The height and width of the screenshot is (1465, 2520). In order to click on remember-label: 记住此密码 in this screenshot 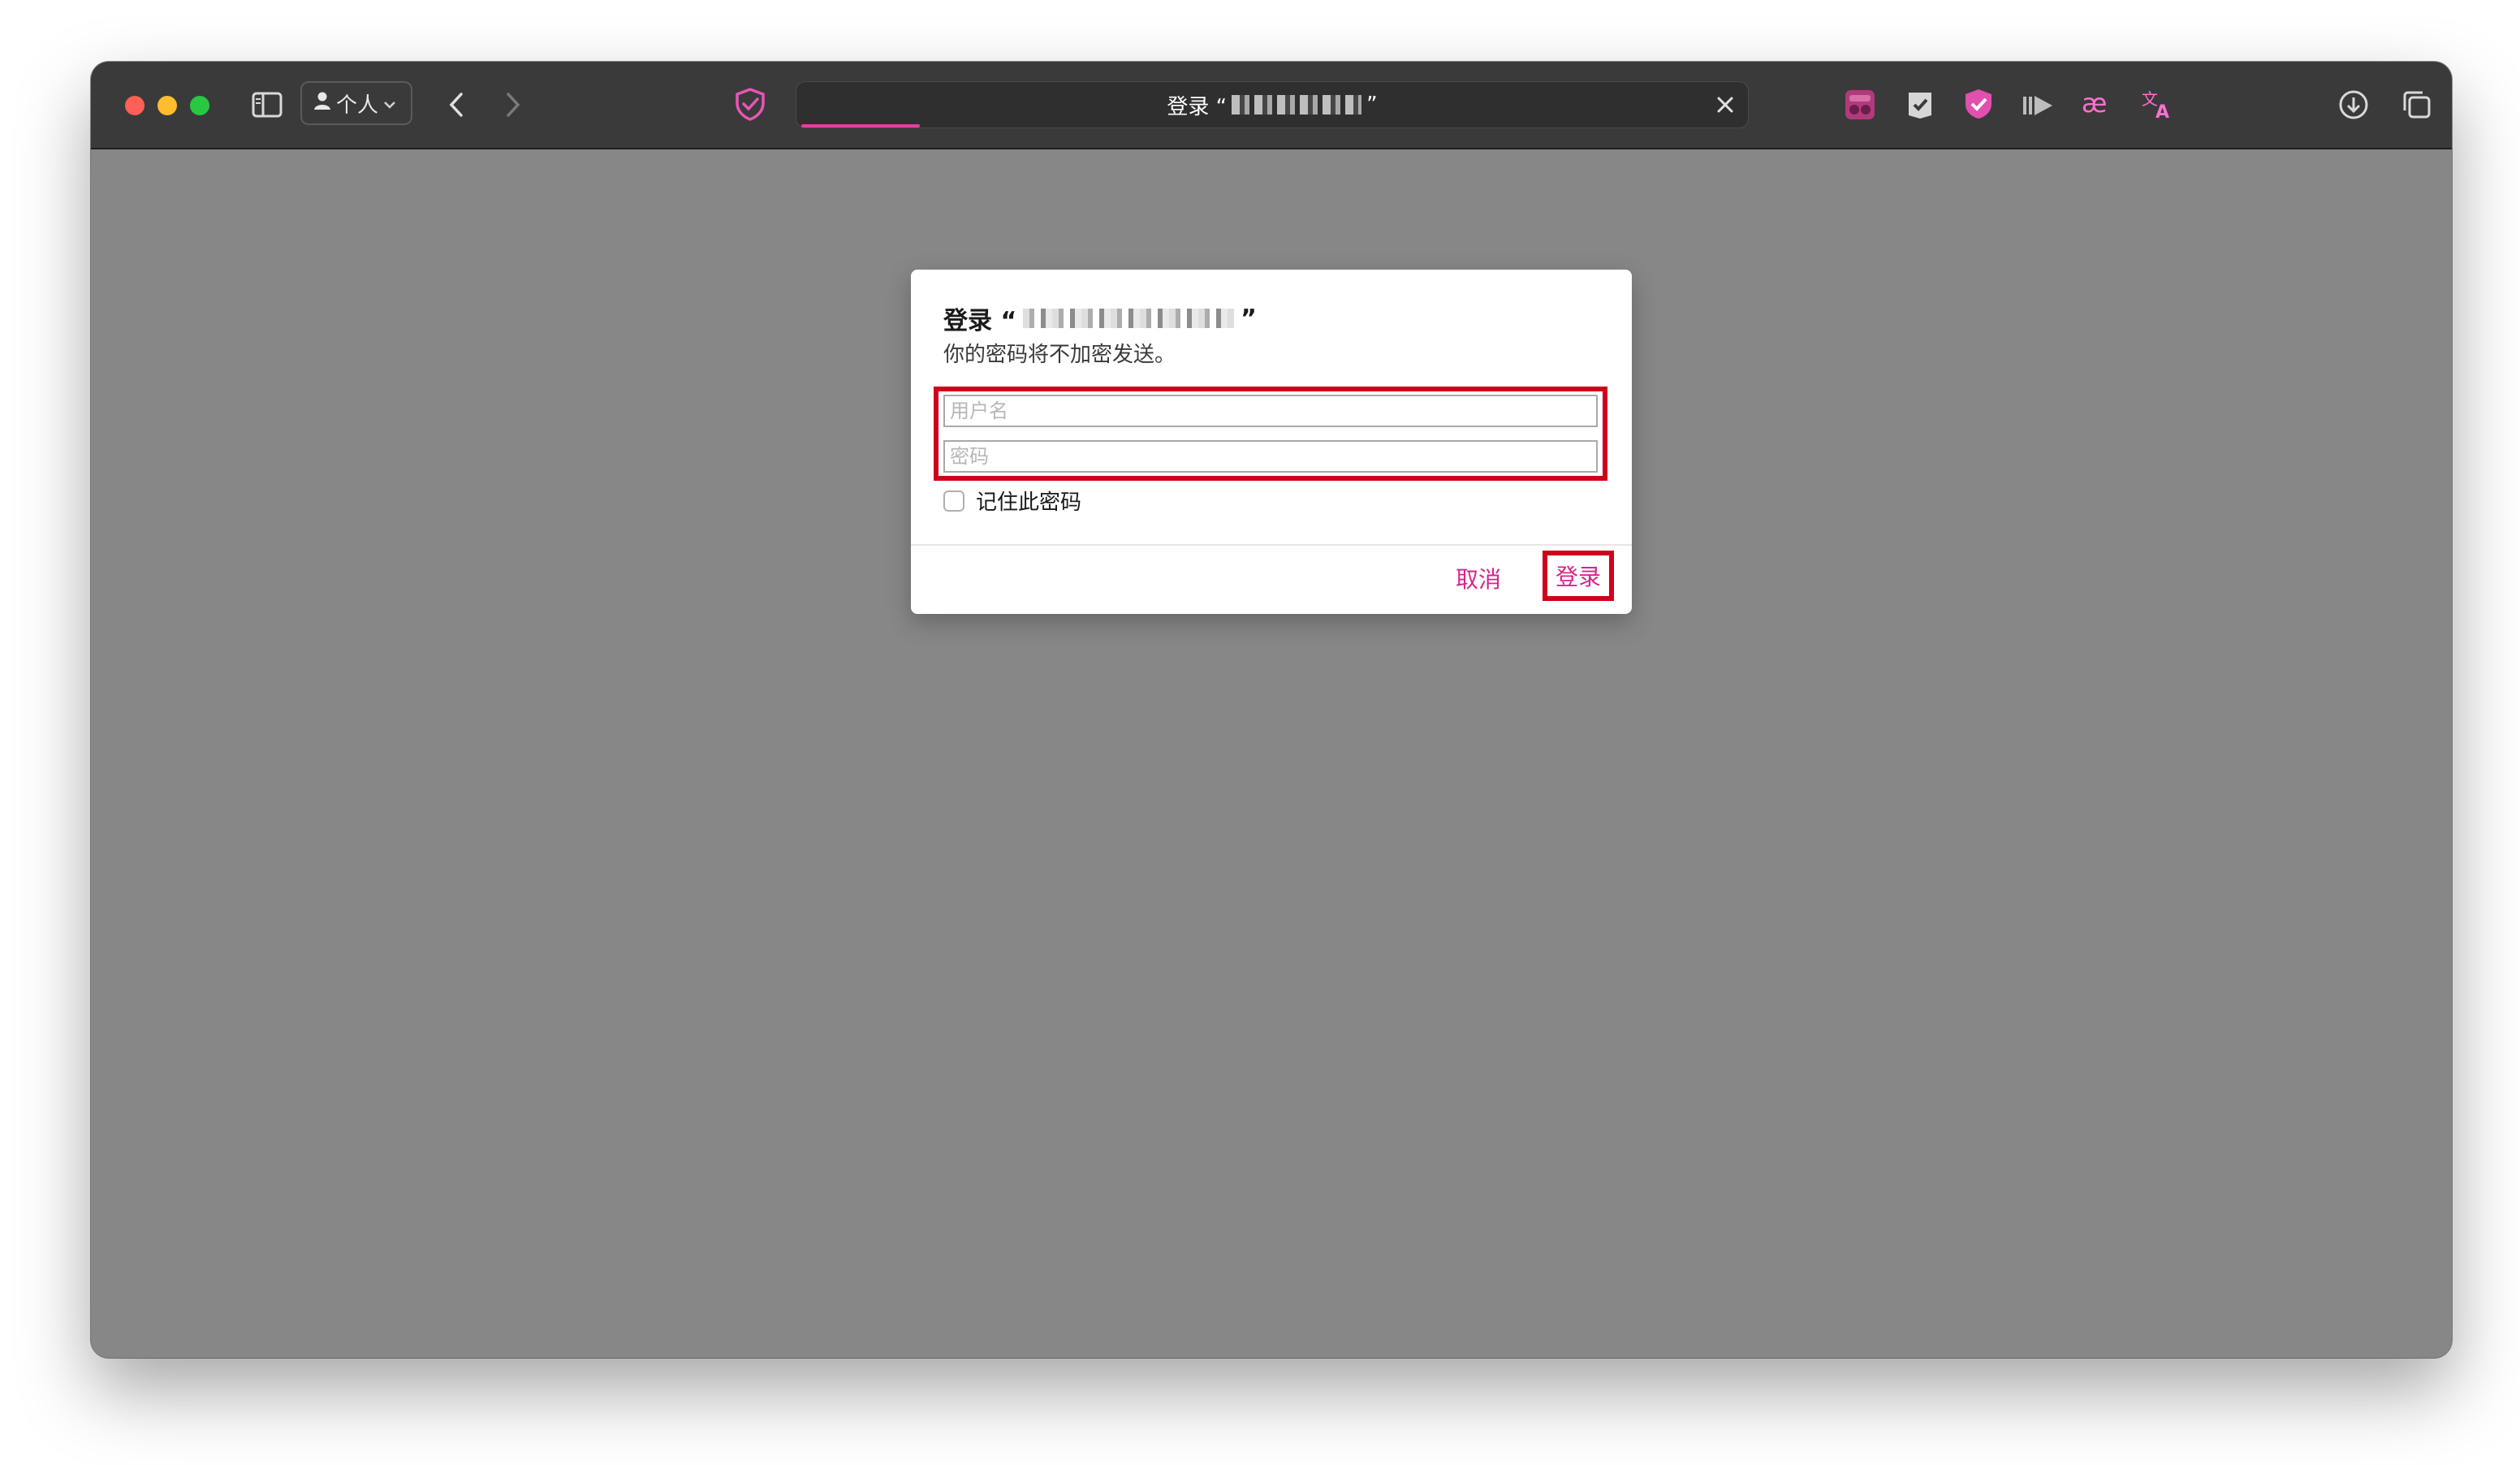, I will do `click(1029, 502)`.